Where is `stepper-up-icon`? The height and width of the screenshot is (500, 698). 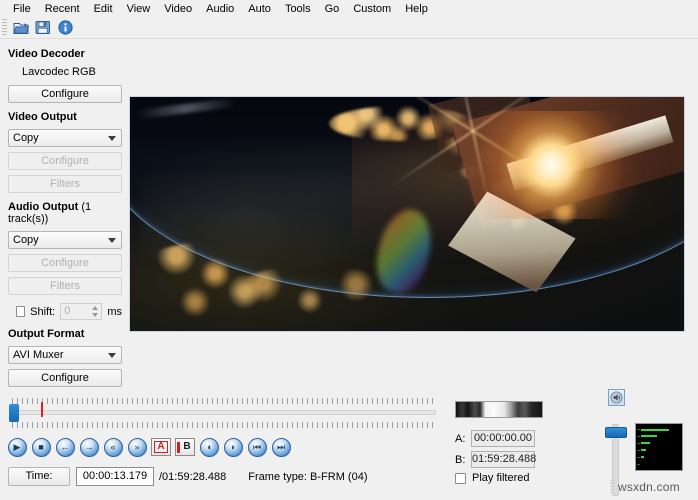 stepper-up-icon is located at coordinates (95, 308).